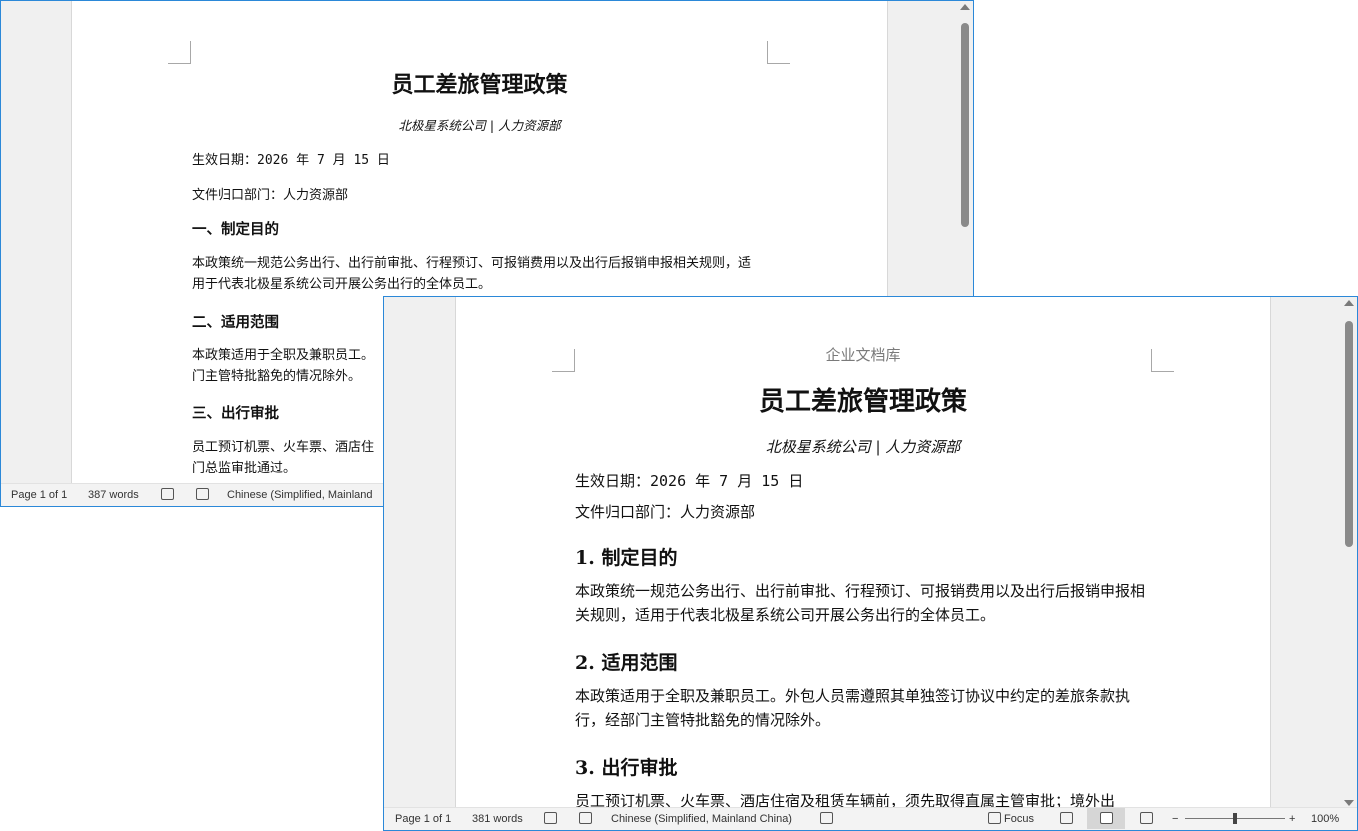  Describe the element at coordinates (1349, 803) in the screenshot. I see `scroll-down-arrow-icon` at that location.